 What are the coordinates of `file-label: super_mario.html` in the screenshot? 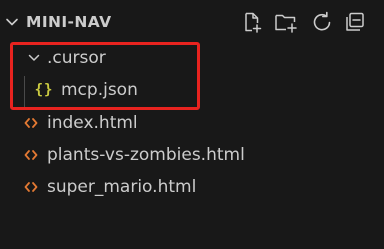 It's located at (122, 187).